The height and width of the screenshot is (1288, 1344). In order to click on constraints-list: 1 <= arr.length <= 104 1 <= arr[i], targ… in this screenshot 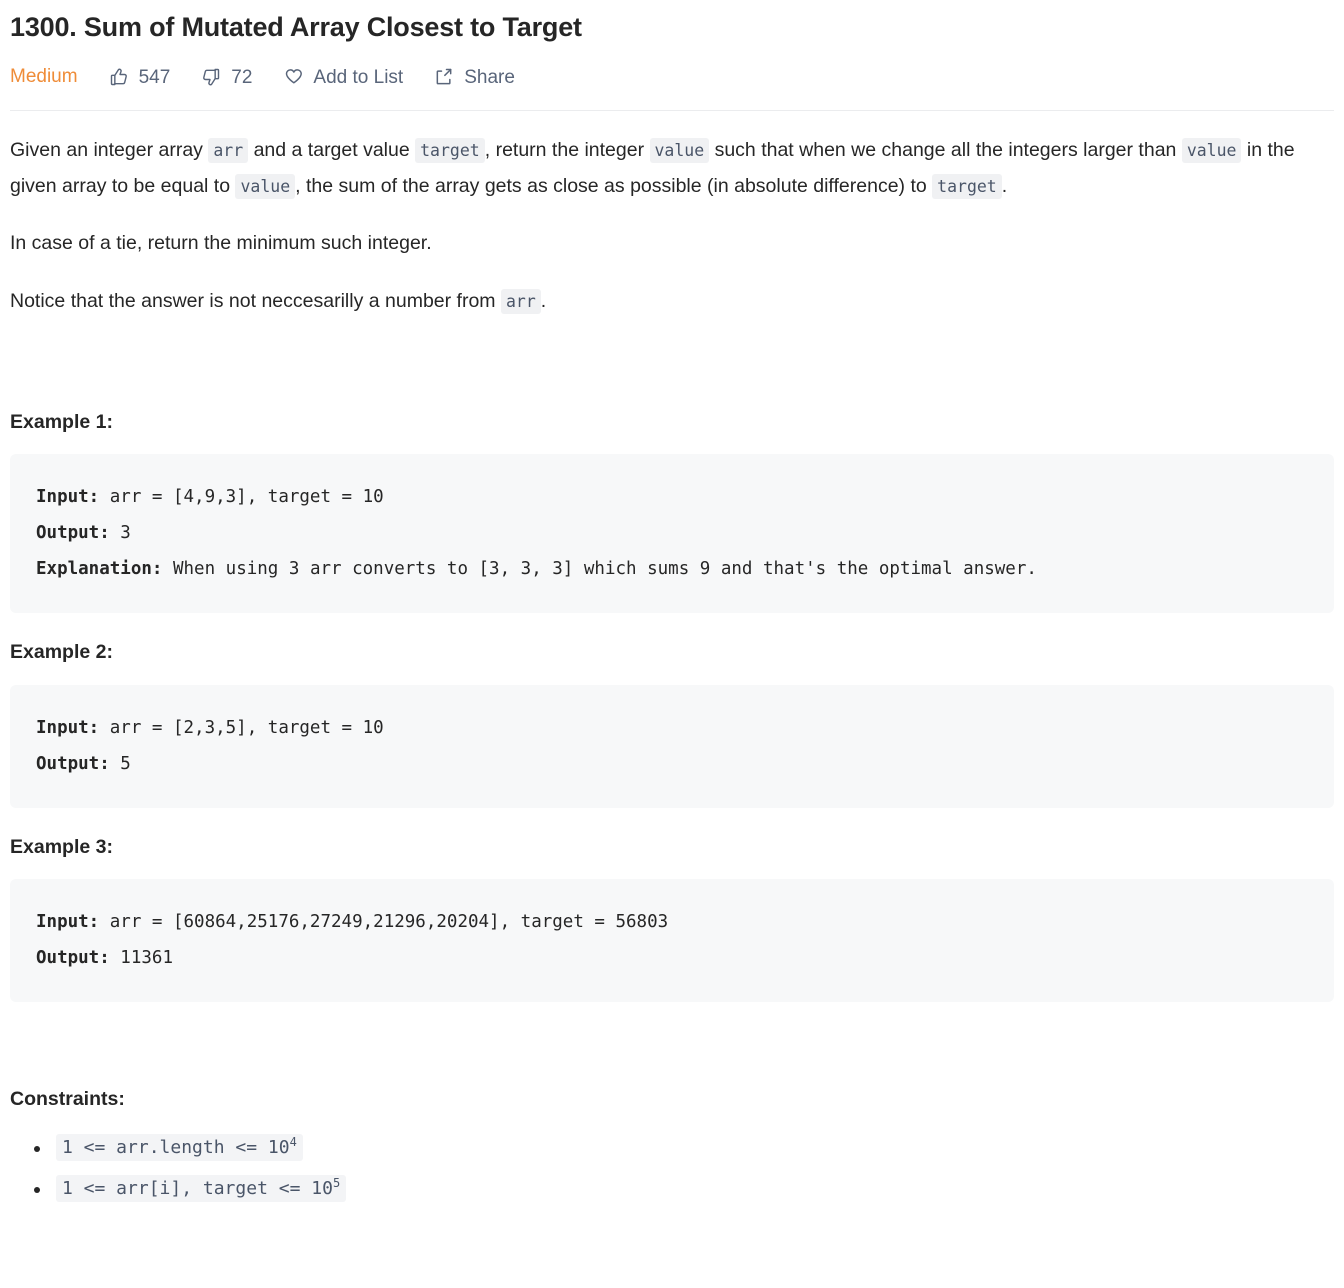, I will do `click(672, 1169)`.